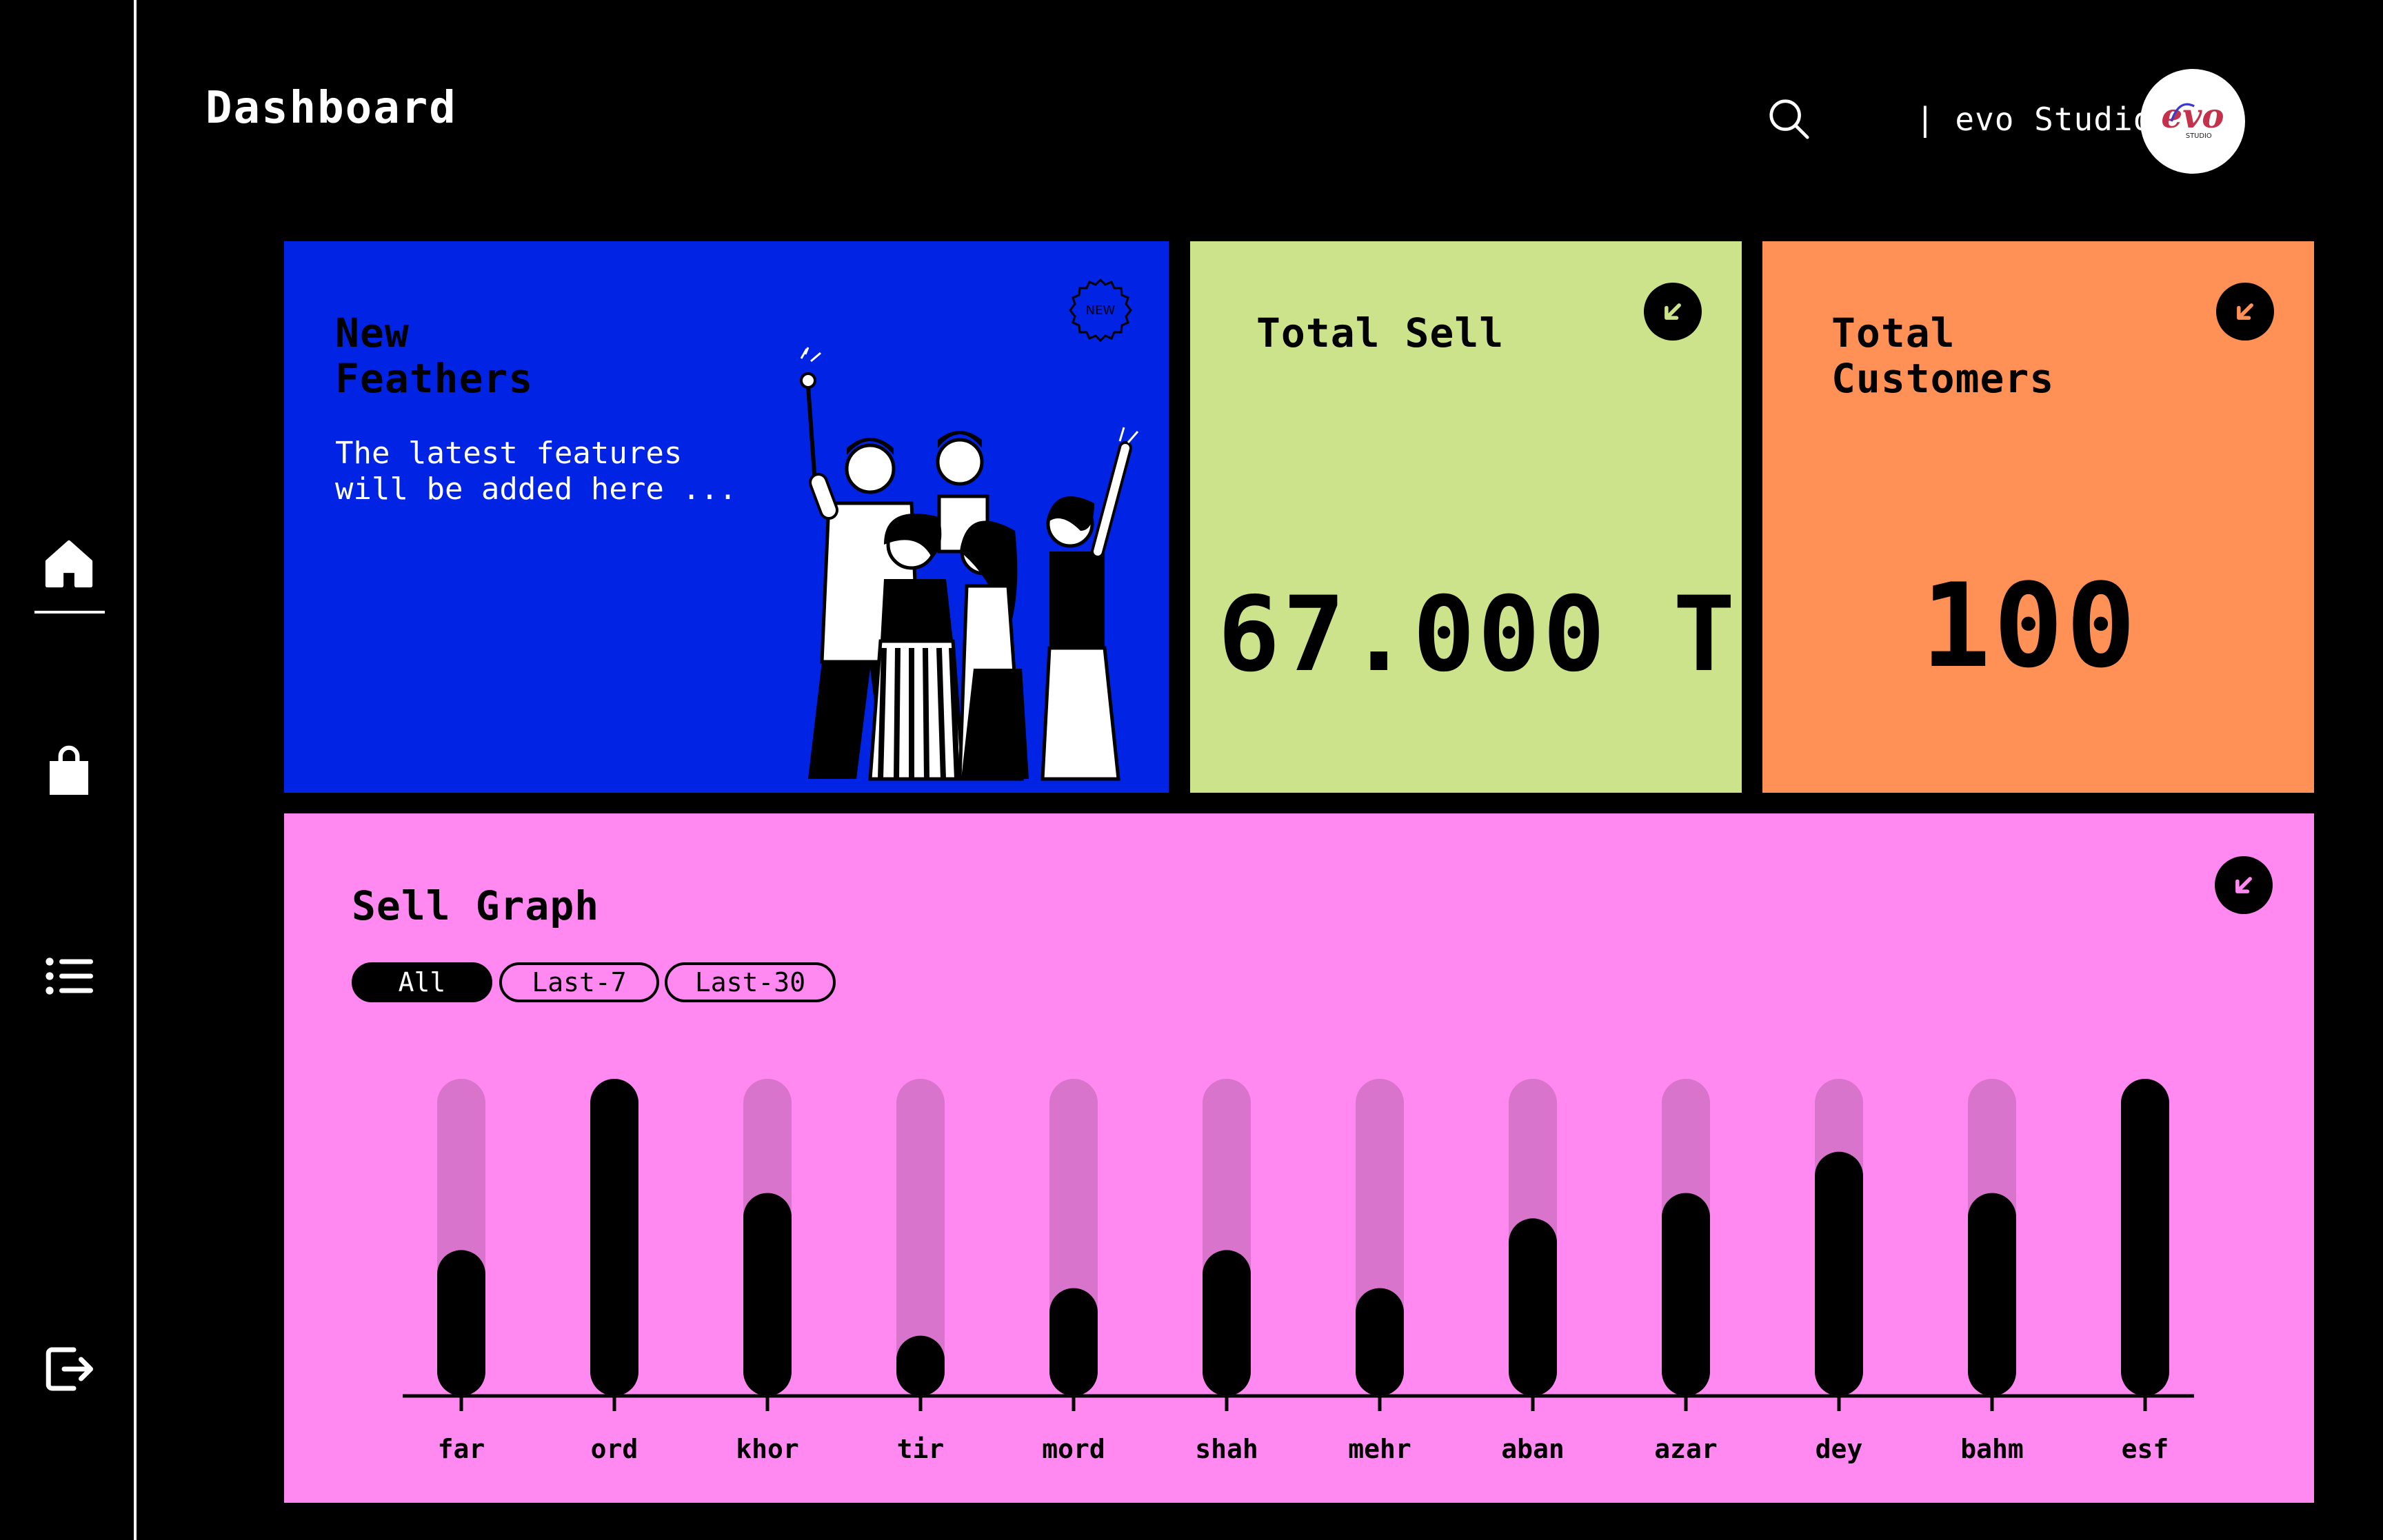 This screenshot has width=2383, height=1540. What do you see at coordinates (579, 982) in the screenshot?
I see `filter-last-7-button: Last-7` at bounding box center [579, 982].